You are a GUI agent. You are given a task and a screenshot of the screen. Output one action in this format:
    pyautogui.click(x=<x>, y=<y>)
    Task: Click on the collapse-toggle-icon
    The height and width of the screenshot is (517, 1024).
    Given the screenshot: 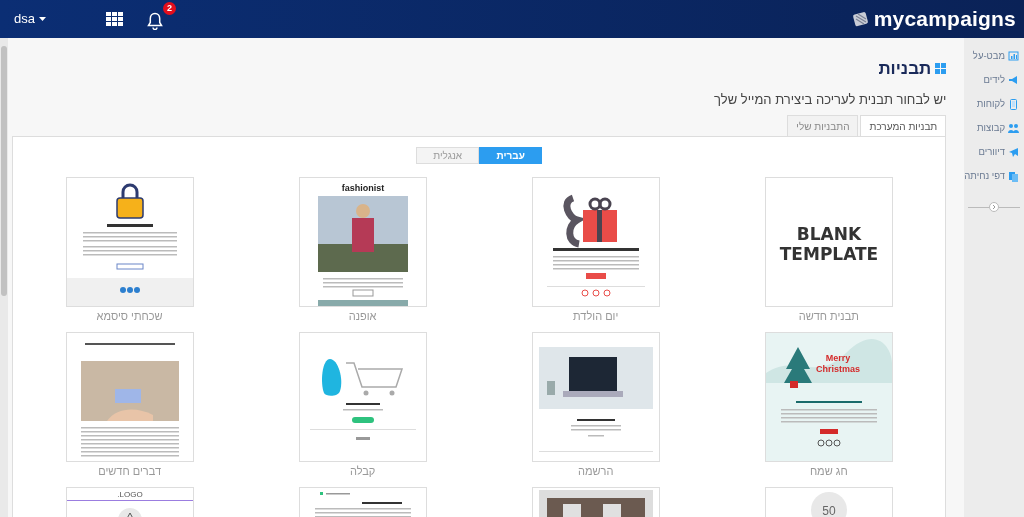 What is the action you would take?
    pyautogui.click(x=994, y=207)
    